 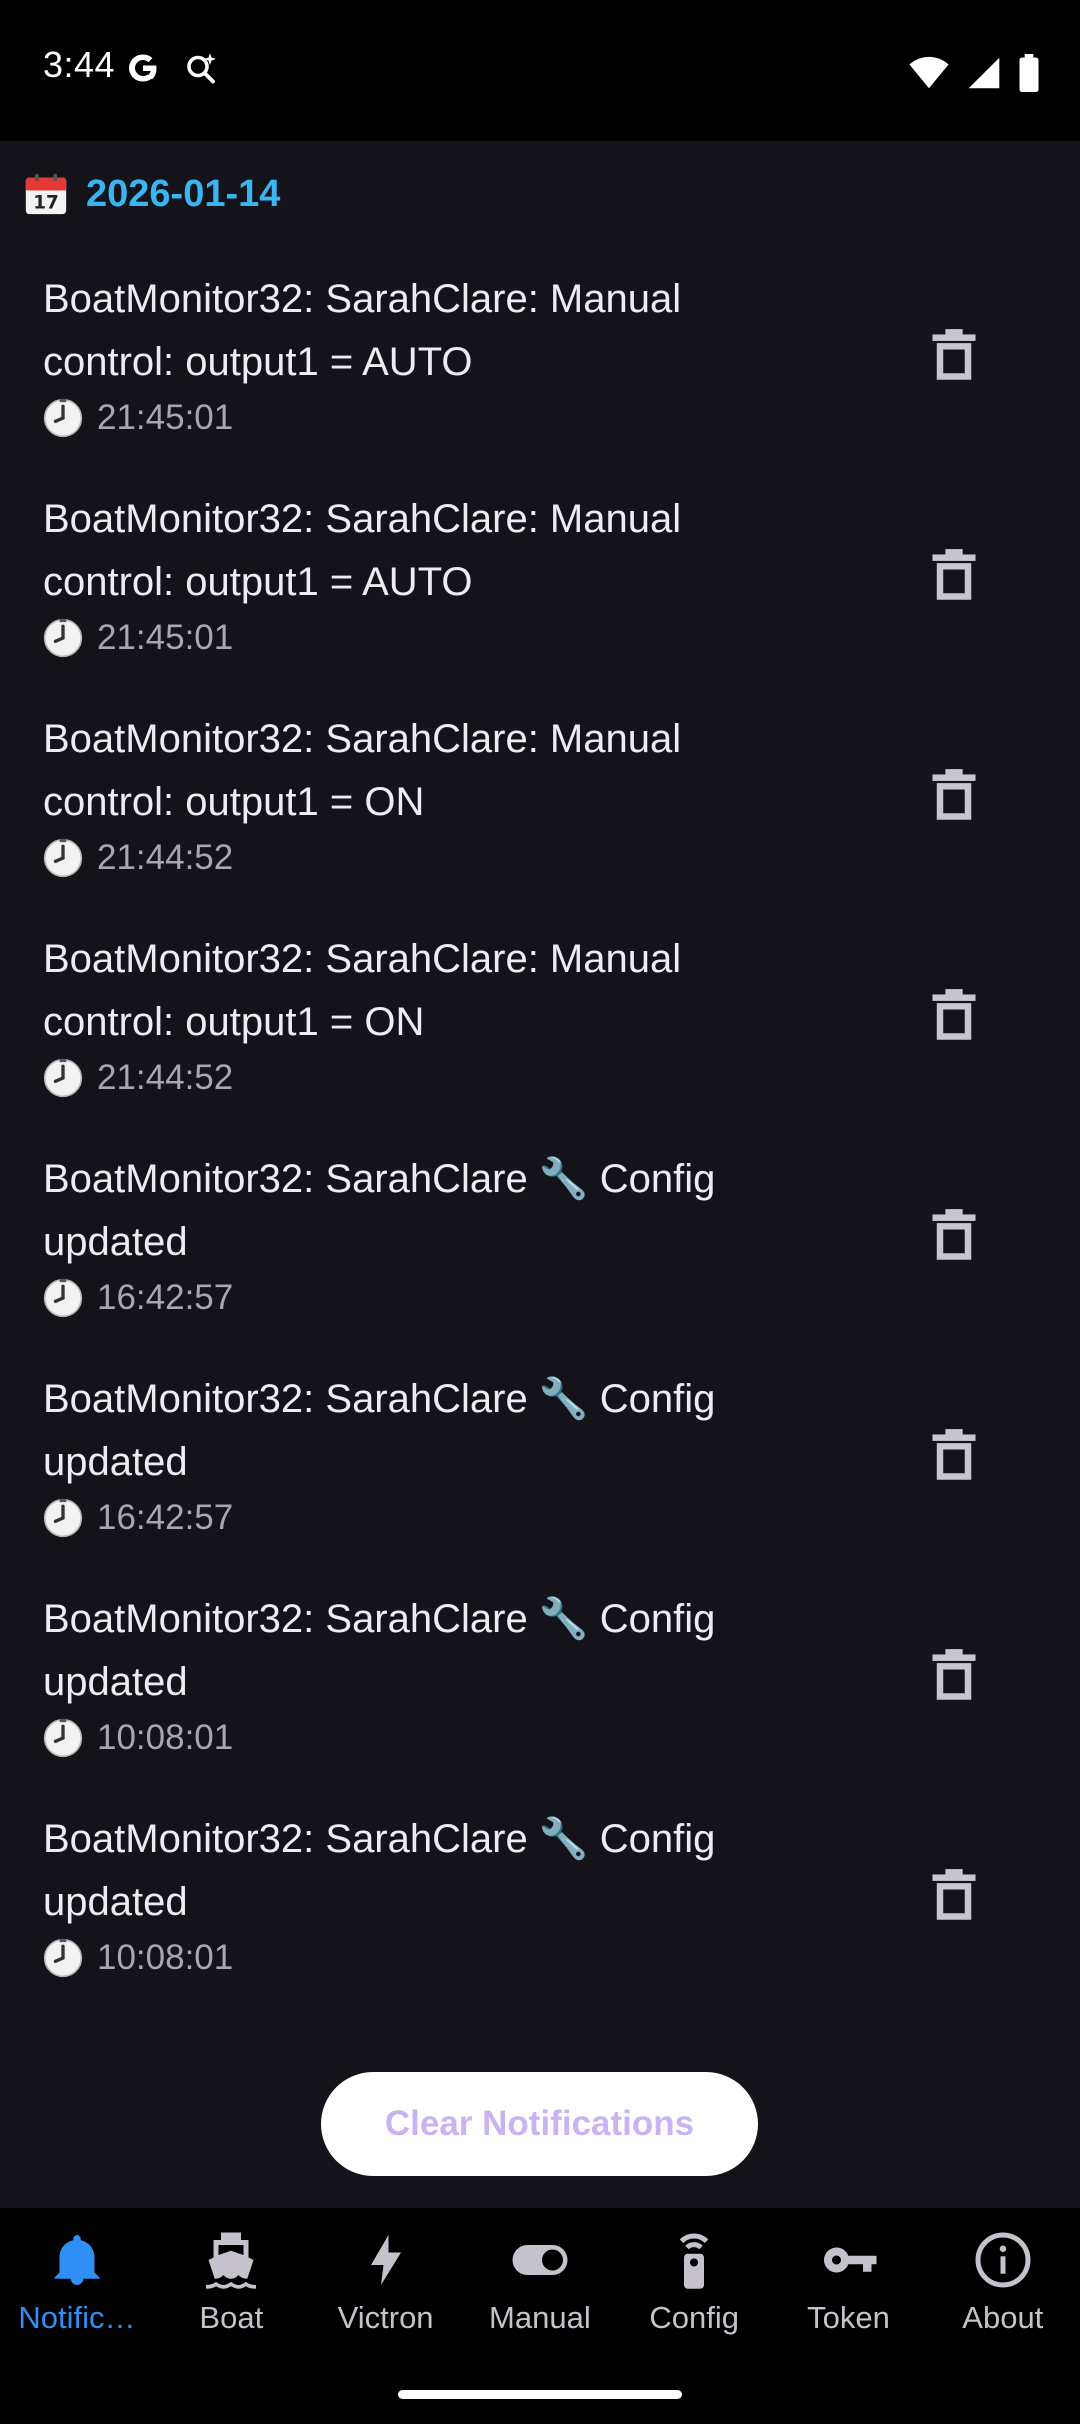 I want to click on nav-item-manual: Manual, so click(x=540, y=2290).